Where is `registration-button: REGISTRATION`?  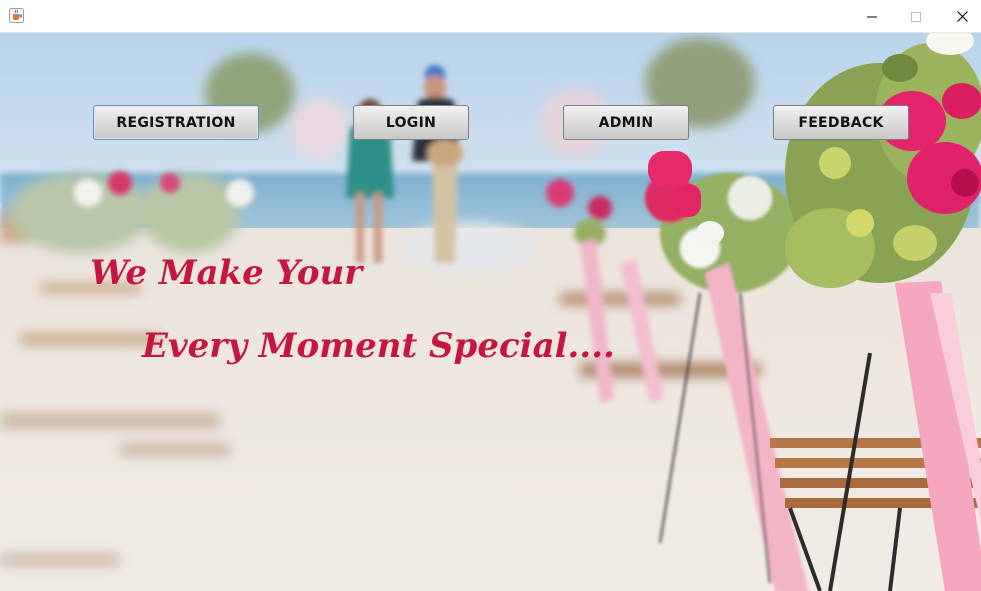 registration-button: REGISTRATION is located at coordinates (176, 122).